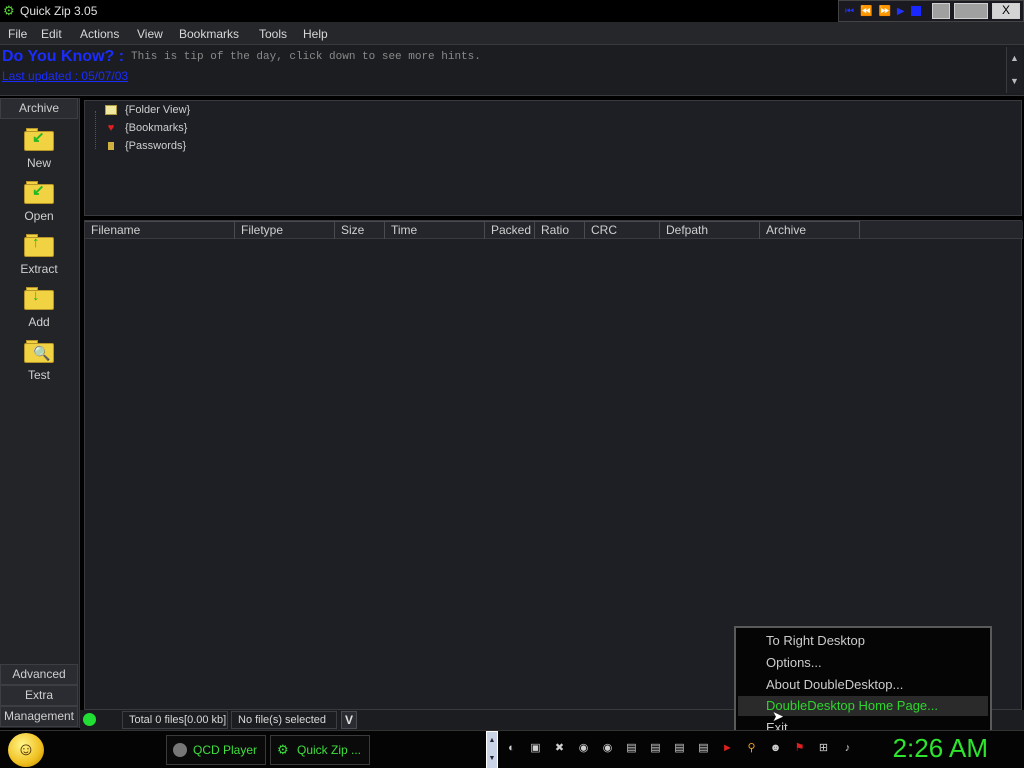 The width and height of the screenshot is (1024, 768). What do you see at coordinates (285, 230) in the screenshot?
I see `column-filetype: Filetype` at bounding box center [285, 230].